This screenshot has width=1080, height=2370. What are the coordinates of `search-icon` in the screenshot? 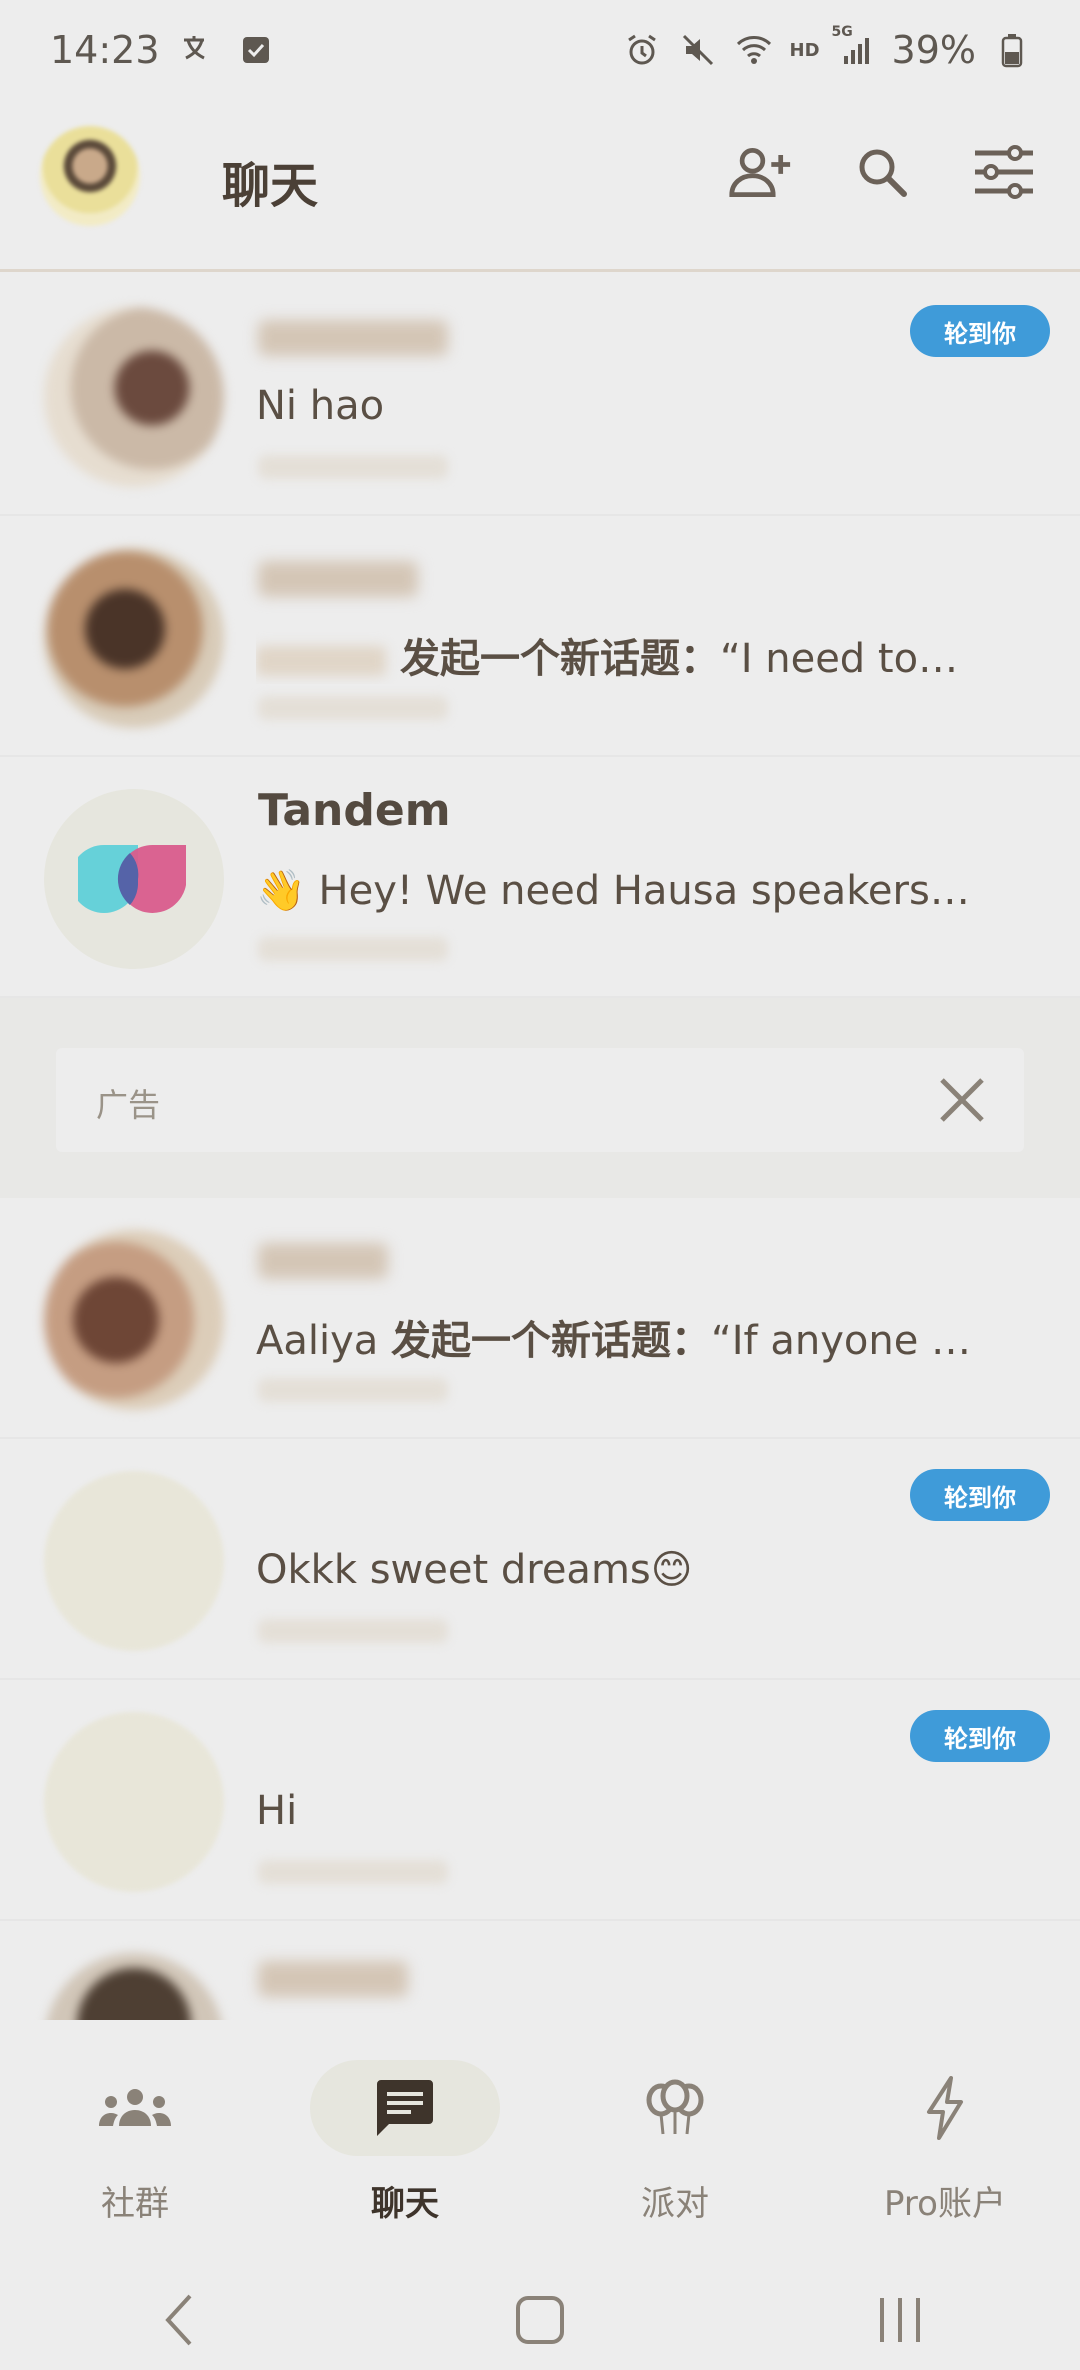 It's located at (883, 173).